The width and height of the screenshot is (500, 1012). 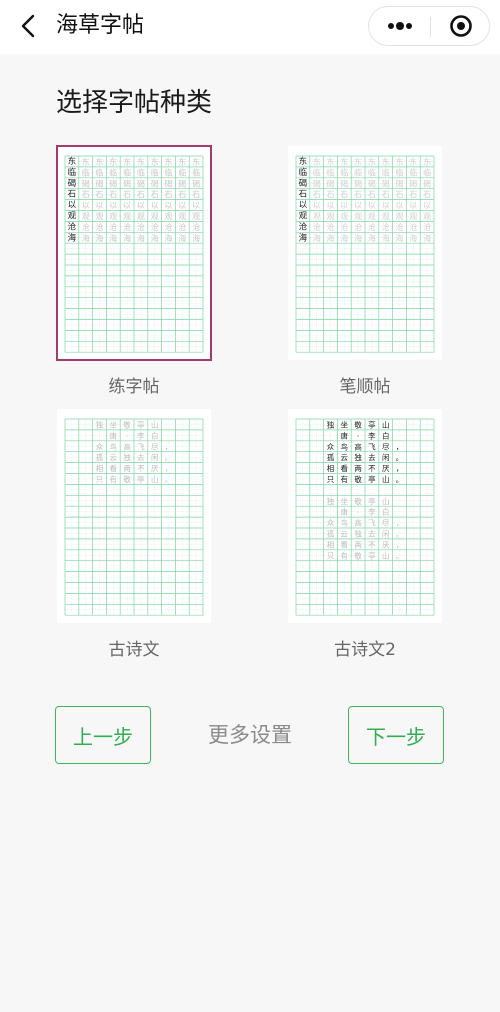 I want to click on back-button, so click(x=29, y=26).